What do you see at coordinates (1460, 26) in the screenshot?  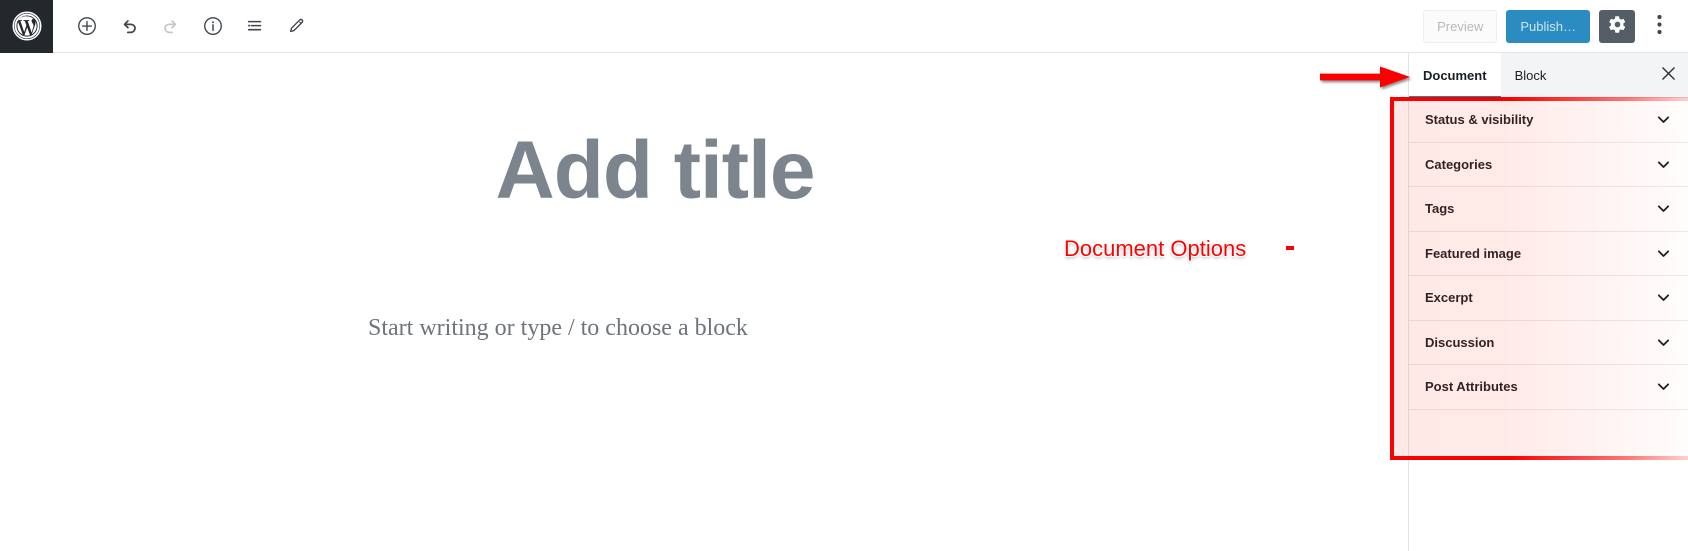 I see `preview-button: Preview` at bounding box center [1460, 26].